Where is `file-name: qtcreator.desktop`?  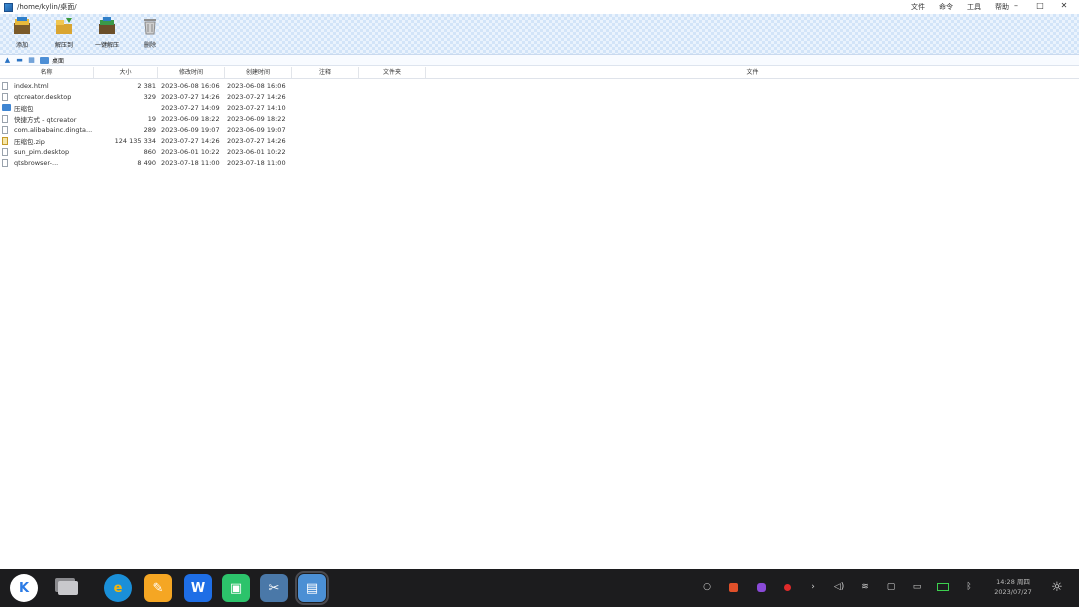
file-name: qtcreator.desktop is located at coordinates (43, 96).